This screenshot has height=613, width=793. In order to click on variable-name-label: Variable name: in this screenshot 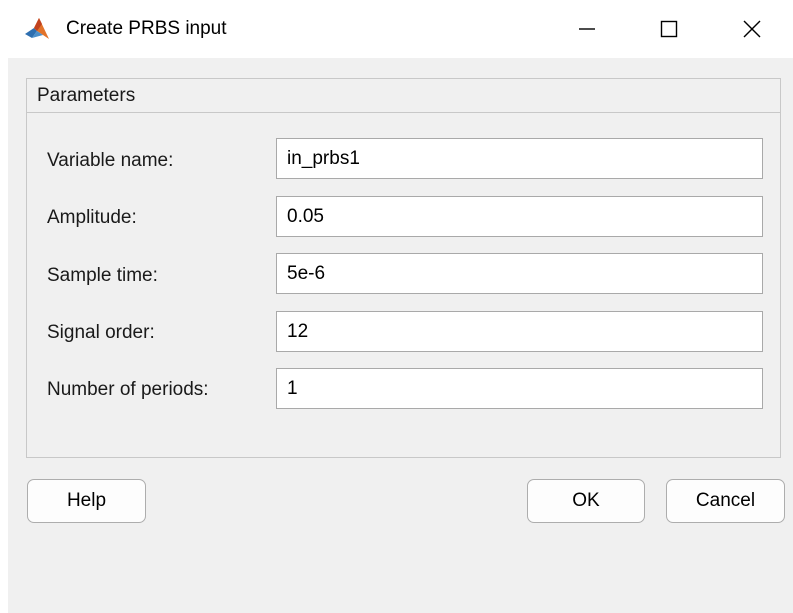, I will do `click(110, 160)`.